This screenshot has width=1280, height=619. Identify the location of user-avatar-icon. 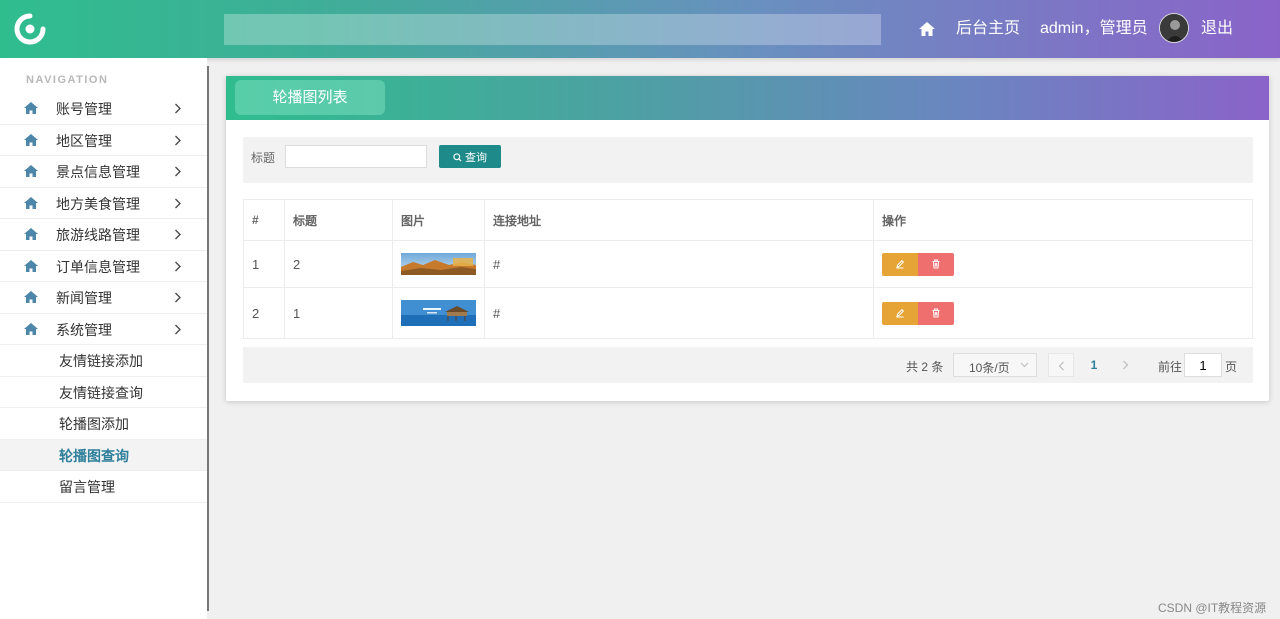
(1174, 28).